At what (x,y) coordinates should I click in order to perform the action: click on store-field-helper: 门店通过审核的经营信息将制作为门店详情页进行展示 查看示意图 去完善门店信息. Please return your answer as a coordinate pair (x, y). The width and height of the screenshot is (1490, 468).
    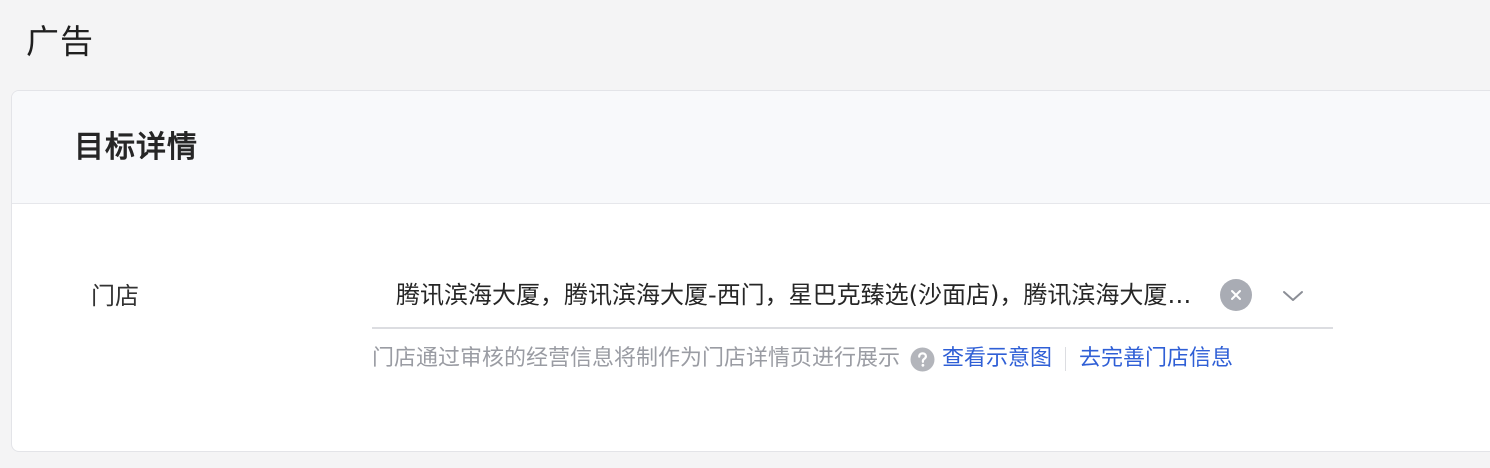
    Looking at the image, I should click on (802, 359).